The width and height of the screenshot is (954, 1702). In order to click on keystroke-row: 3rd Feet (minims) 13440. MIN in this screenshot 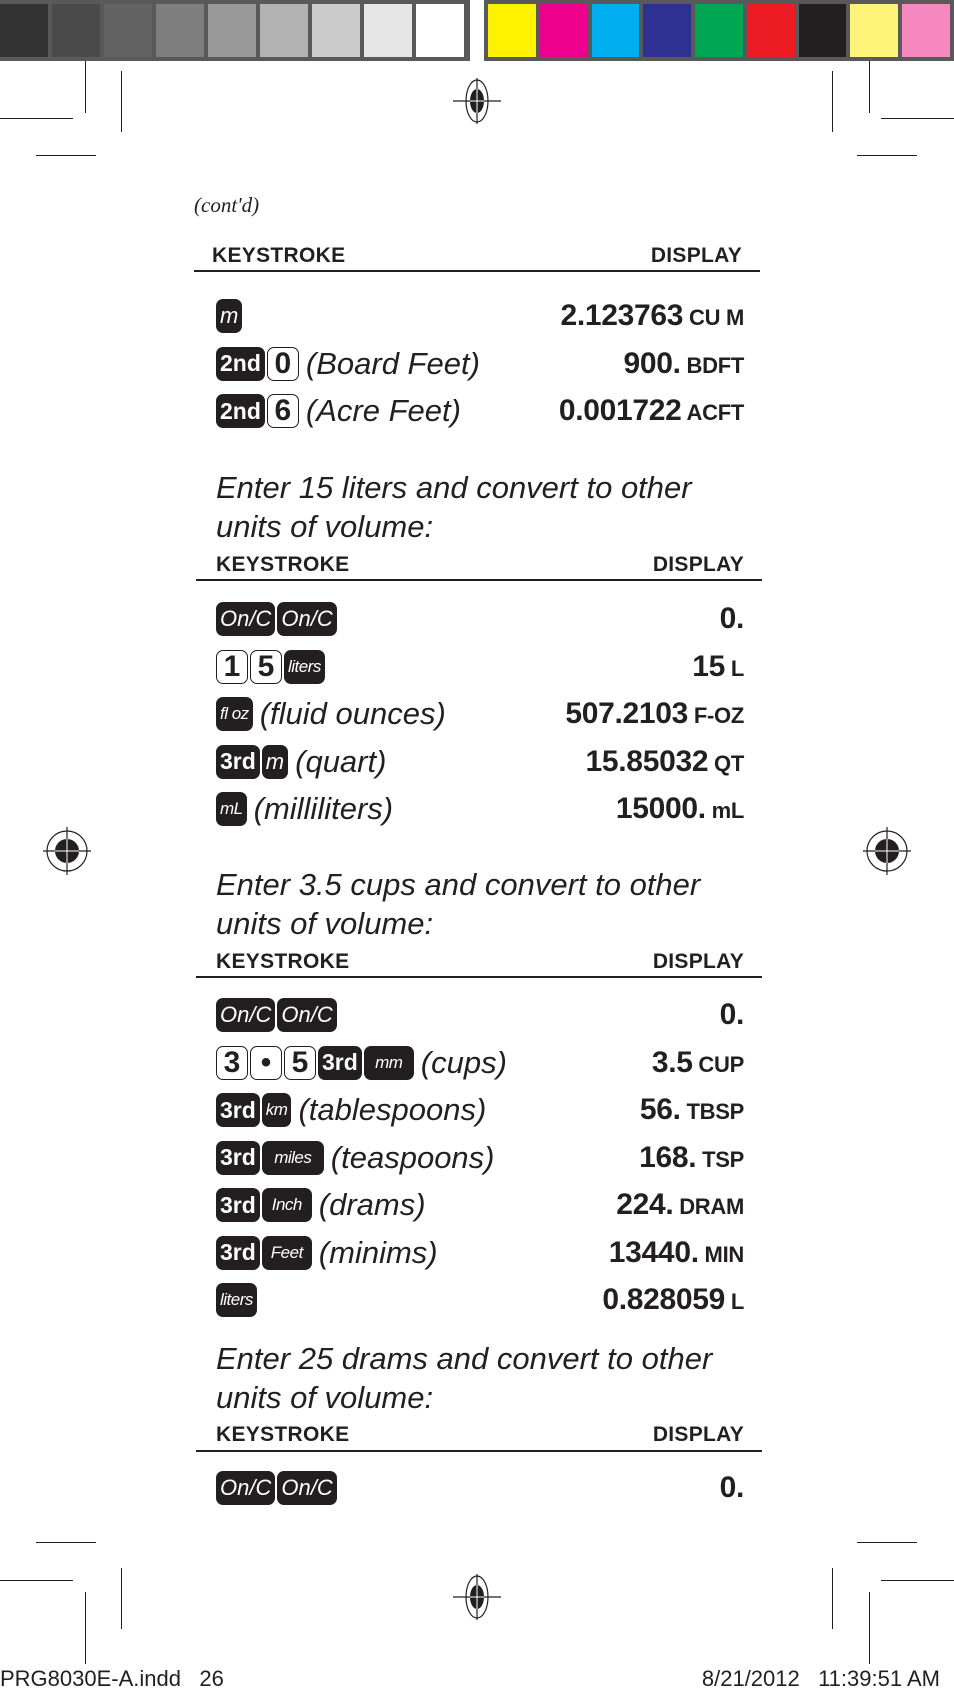, I will do `click(480, 1253)`.